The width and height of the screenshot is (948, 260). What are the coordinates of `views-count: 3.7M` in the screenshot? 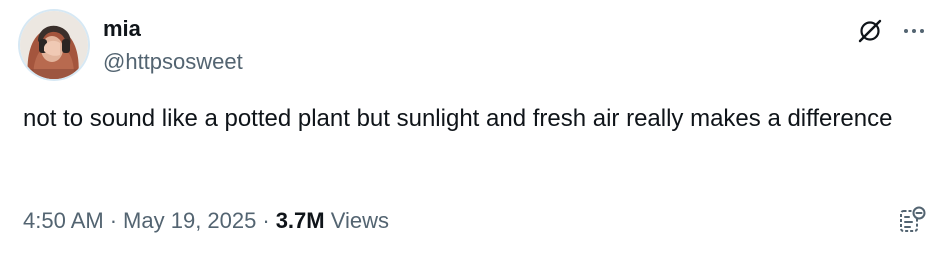 It's located at (300, 220).